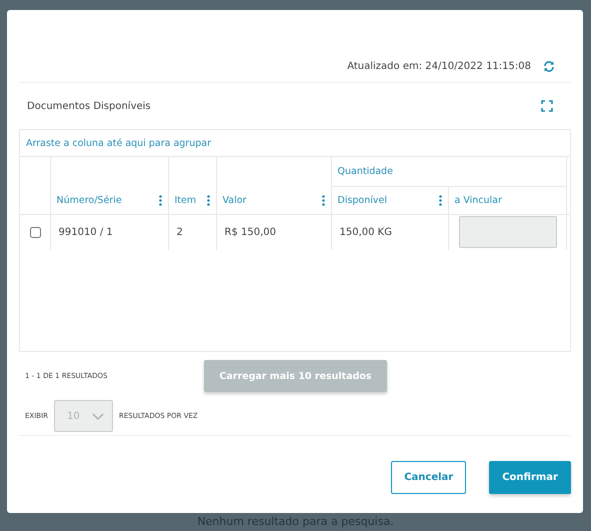 Image resolution: width=591 pixels, height=531 pixels. Describe the element at coordinates (89, 106) in the screenshot. I see `panel-title: Documentos Disponíveis` at that location.